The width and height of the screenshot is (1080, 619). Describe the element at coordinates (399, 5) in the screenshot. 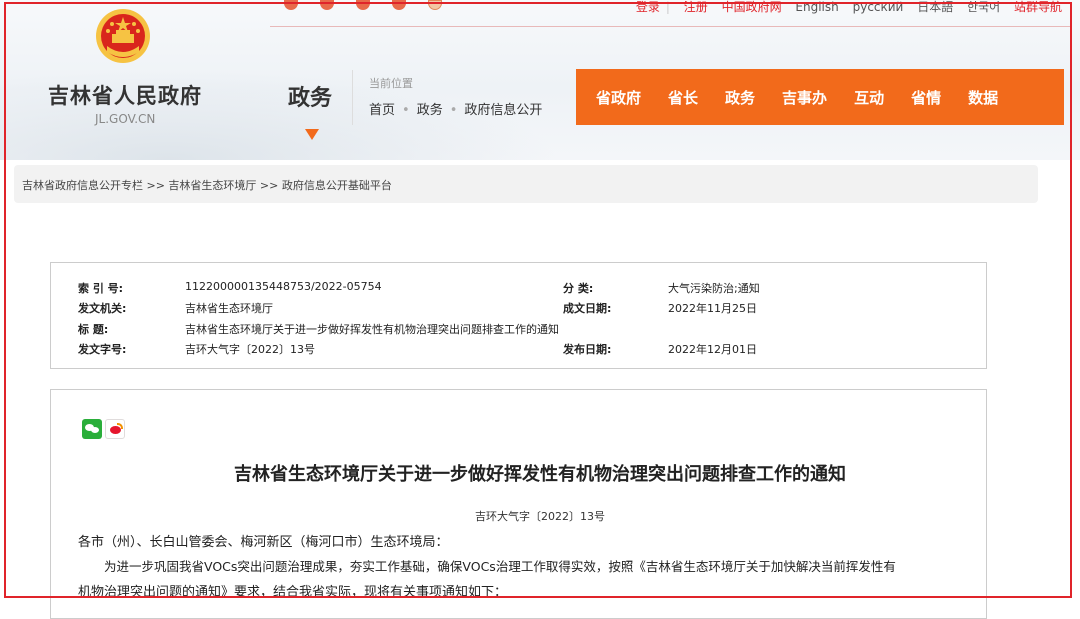

I see `accessibility-icon` at that location.